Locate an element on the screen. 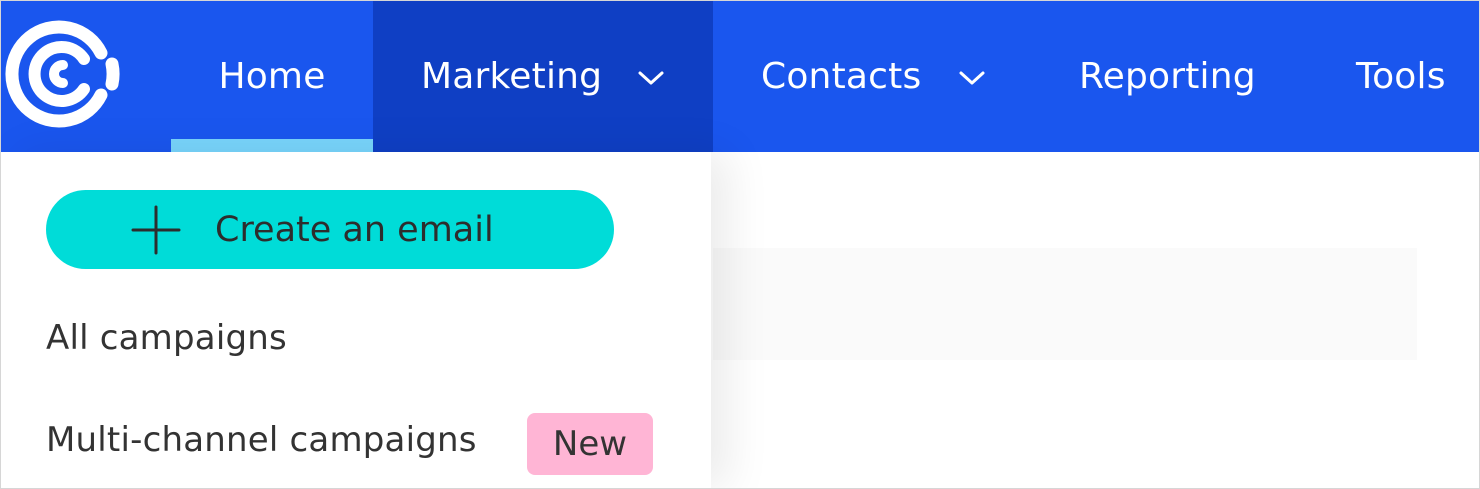  new-badge: New is located at coordinates (590, 444).